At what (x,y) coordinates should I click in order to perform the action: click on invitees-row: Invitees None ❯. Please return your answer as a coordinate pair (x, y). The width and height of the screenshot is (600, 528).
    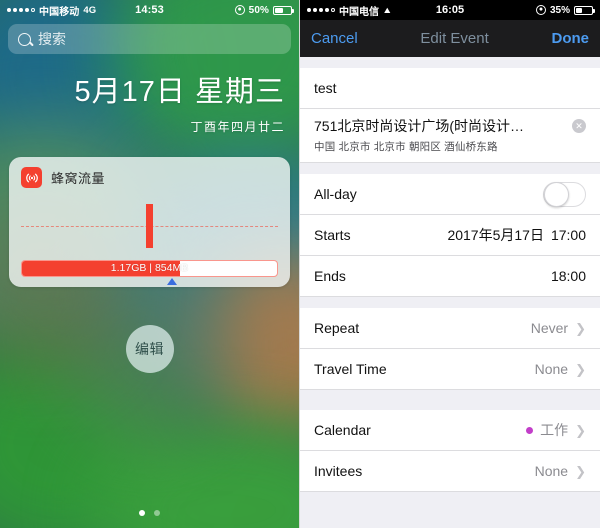
    Looking at the image, I should click on (450, 471).